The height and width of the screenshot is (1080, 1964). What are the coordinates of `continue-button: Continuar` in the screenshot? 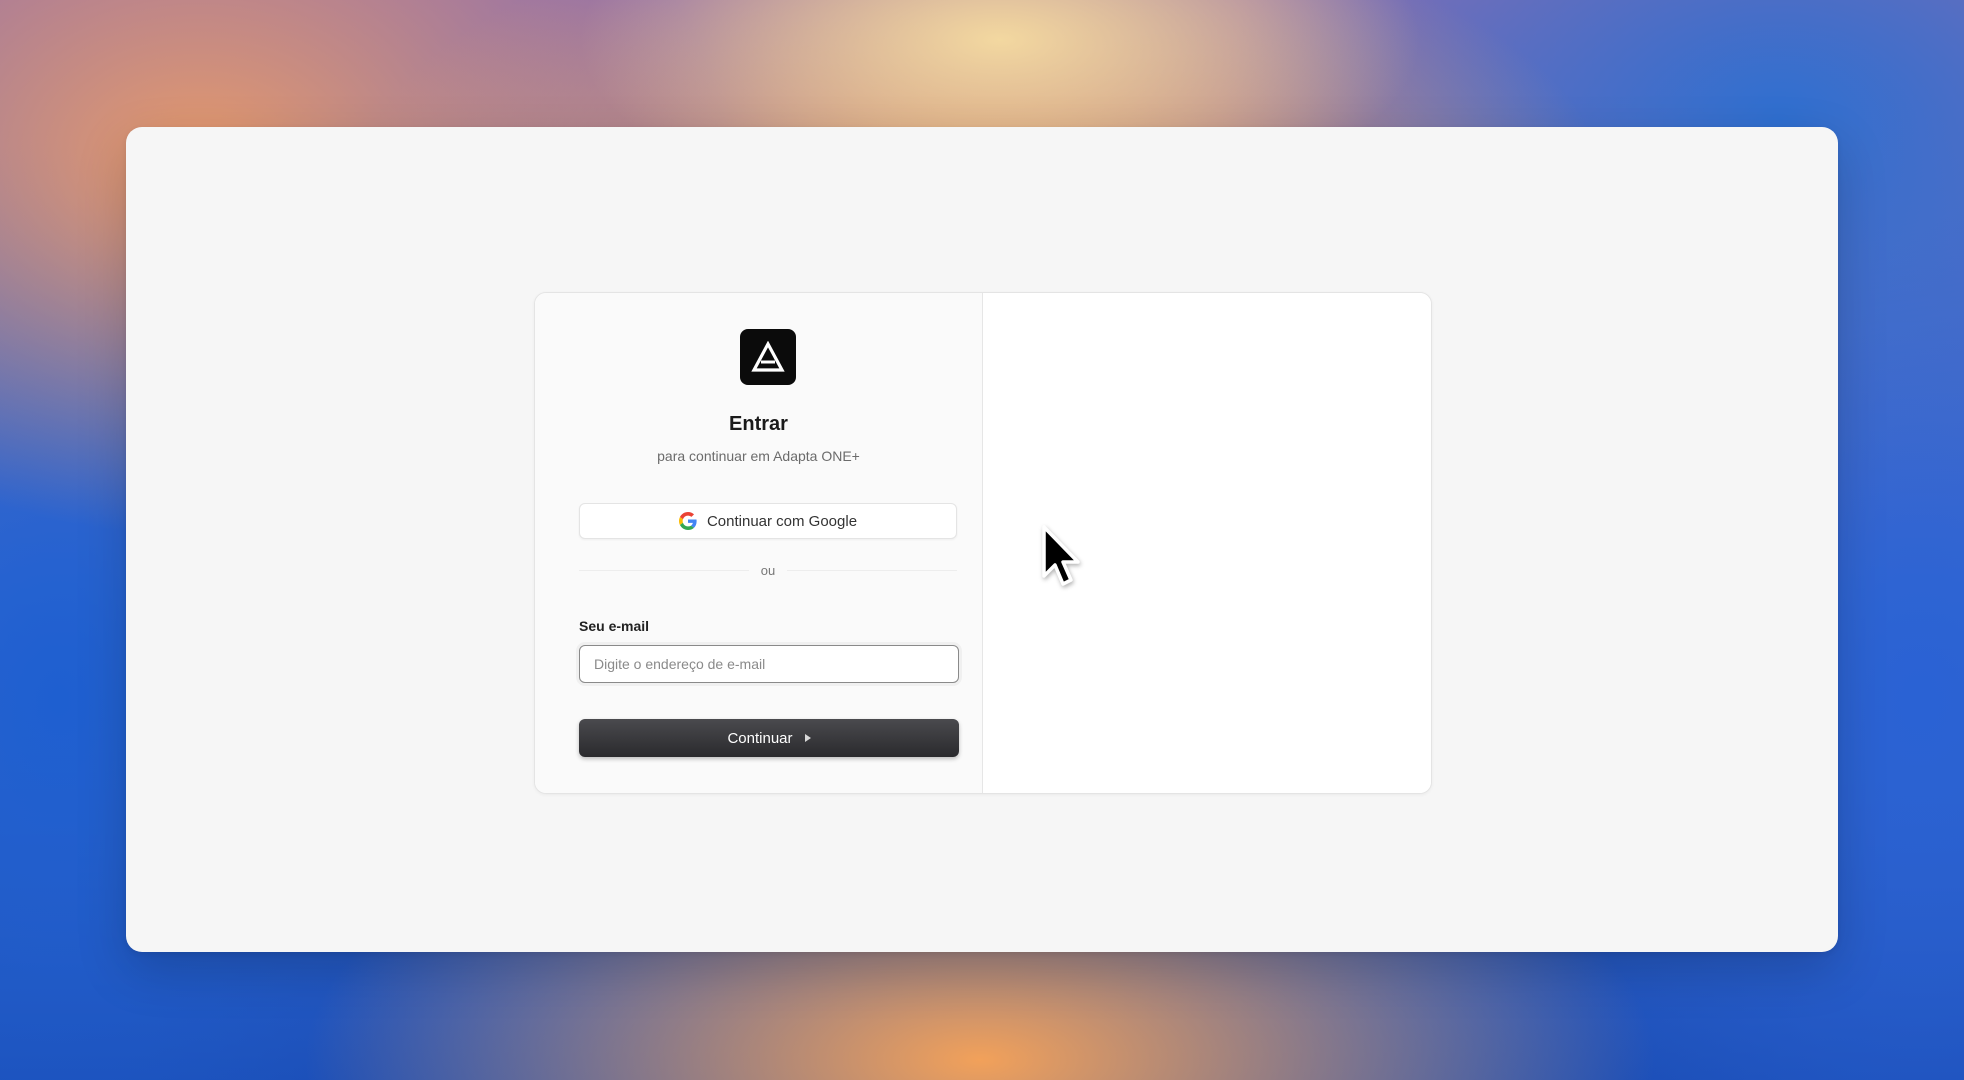 It's located at (769, 738).